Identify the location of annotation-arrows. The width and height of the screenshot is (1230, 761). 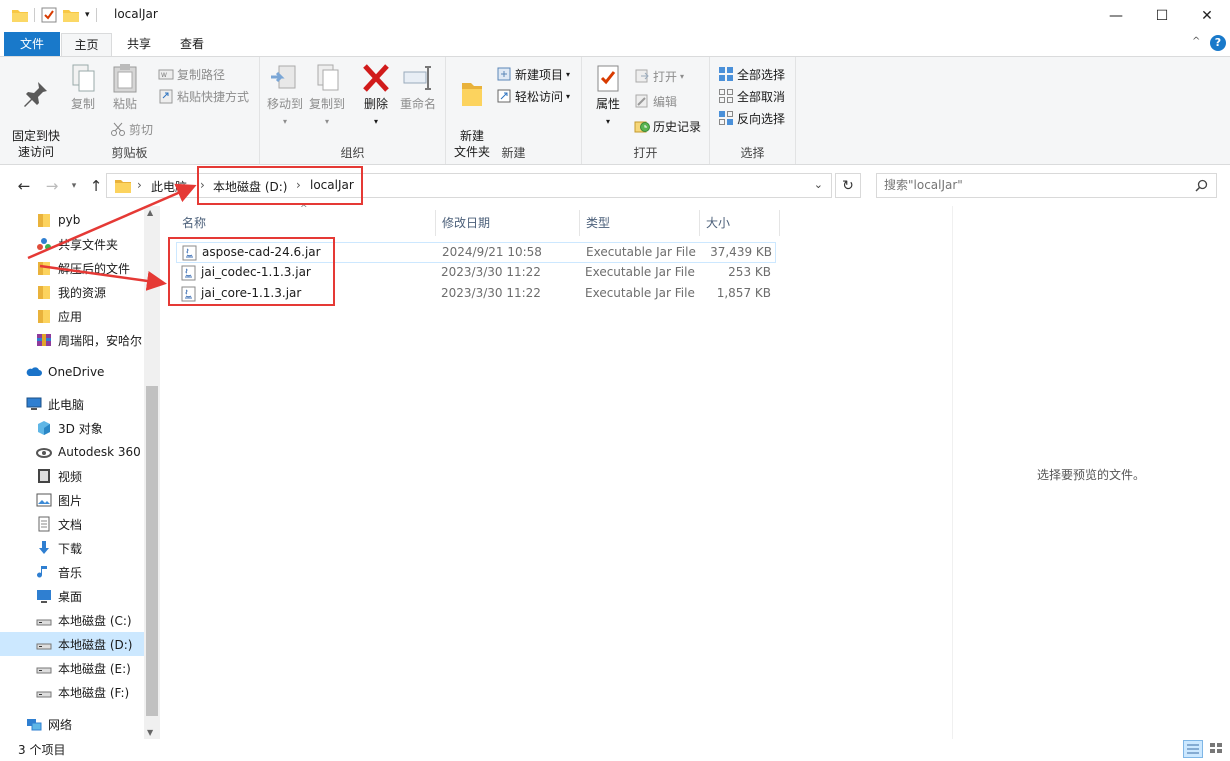
(112, 237).